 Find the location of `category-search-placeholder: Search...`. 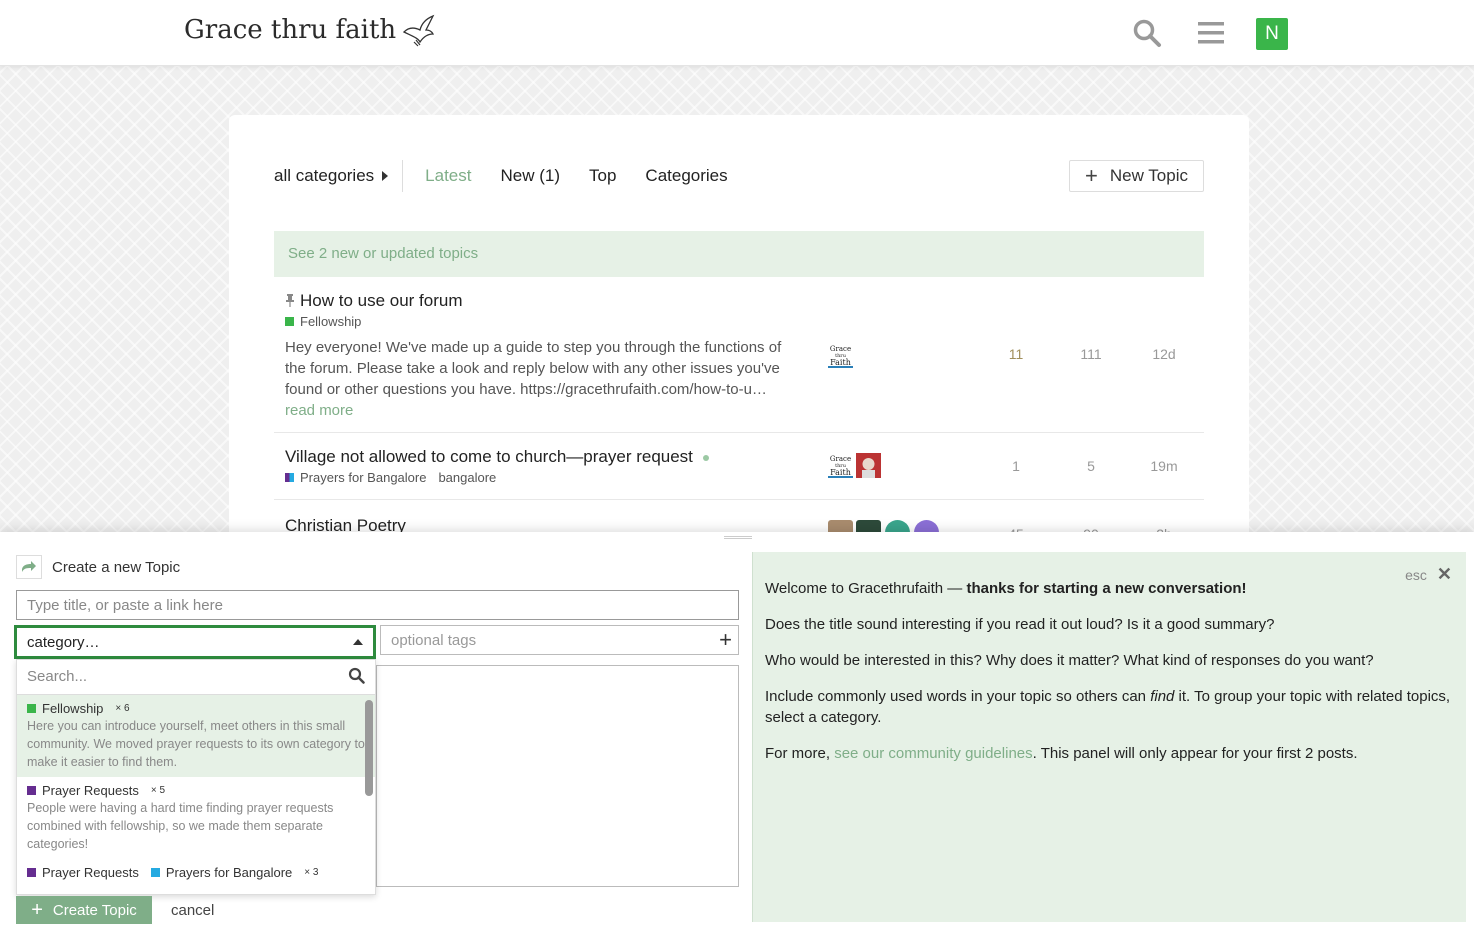

category-search-placeholder: Search... is located at coordinates (57, 676).